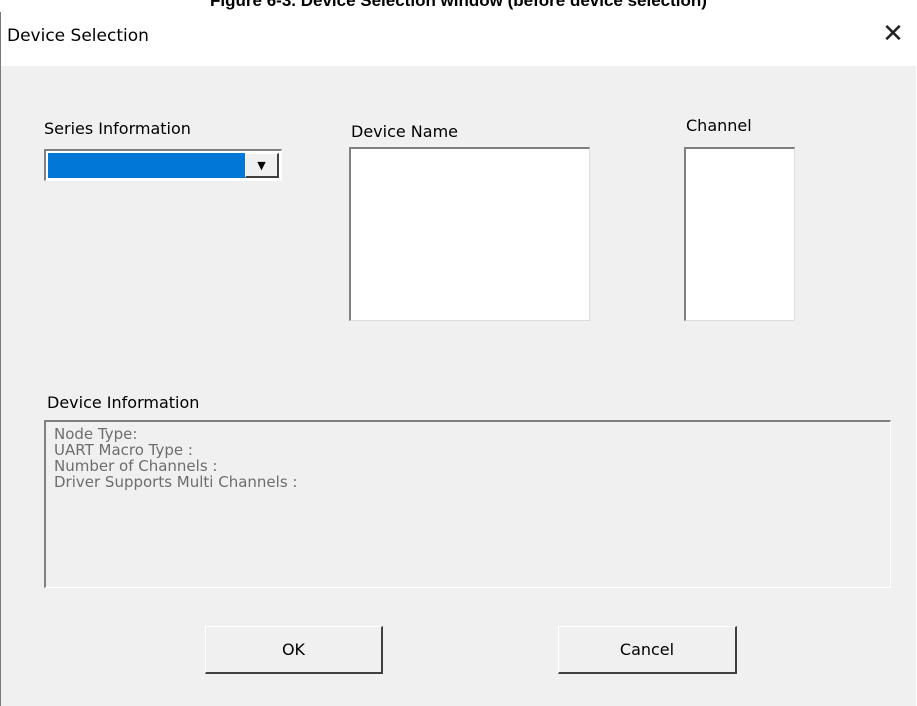 This screenshot has width=917, height=706. What do you see at coordinates (469, 234) in the screenshot?
I see `device-name-listbox` at bounding box center [469, 234].